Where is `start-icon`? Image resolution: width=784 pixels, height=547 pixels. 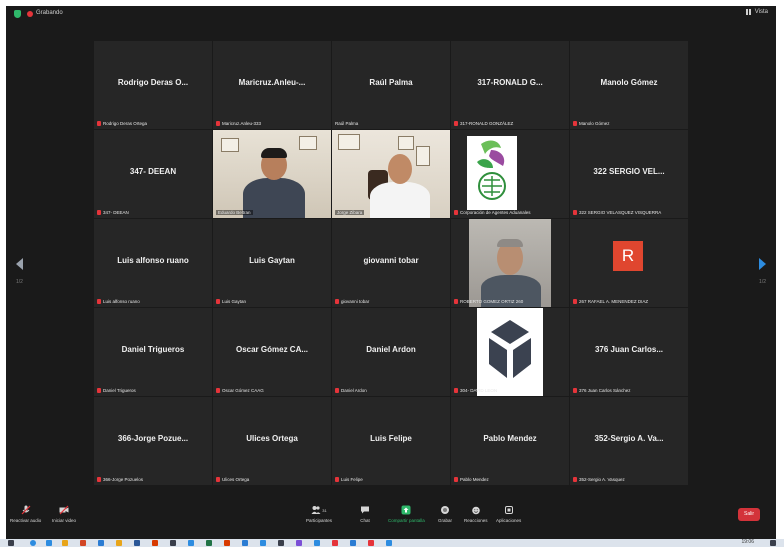
start-icon is located at coordinates (11, 543).